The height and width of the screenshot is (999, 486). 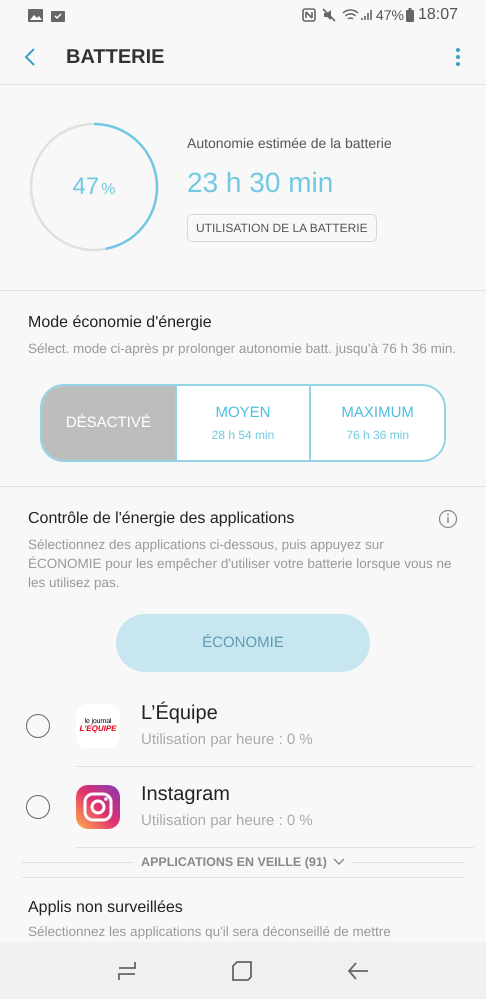 I want to click on section-title: Applis non surveillées, so click(x=106, y=908).